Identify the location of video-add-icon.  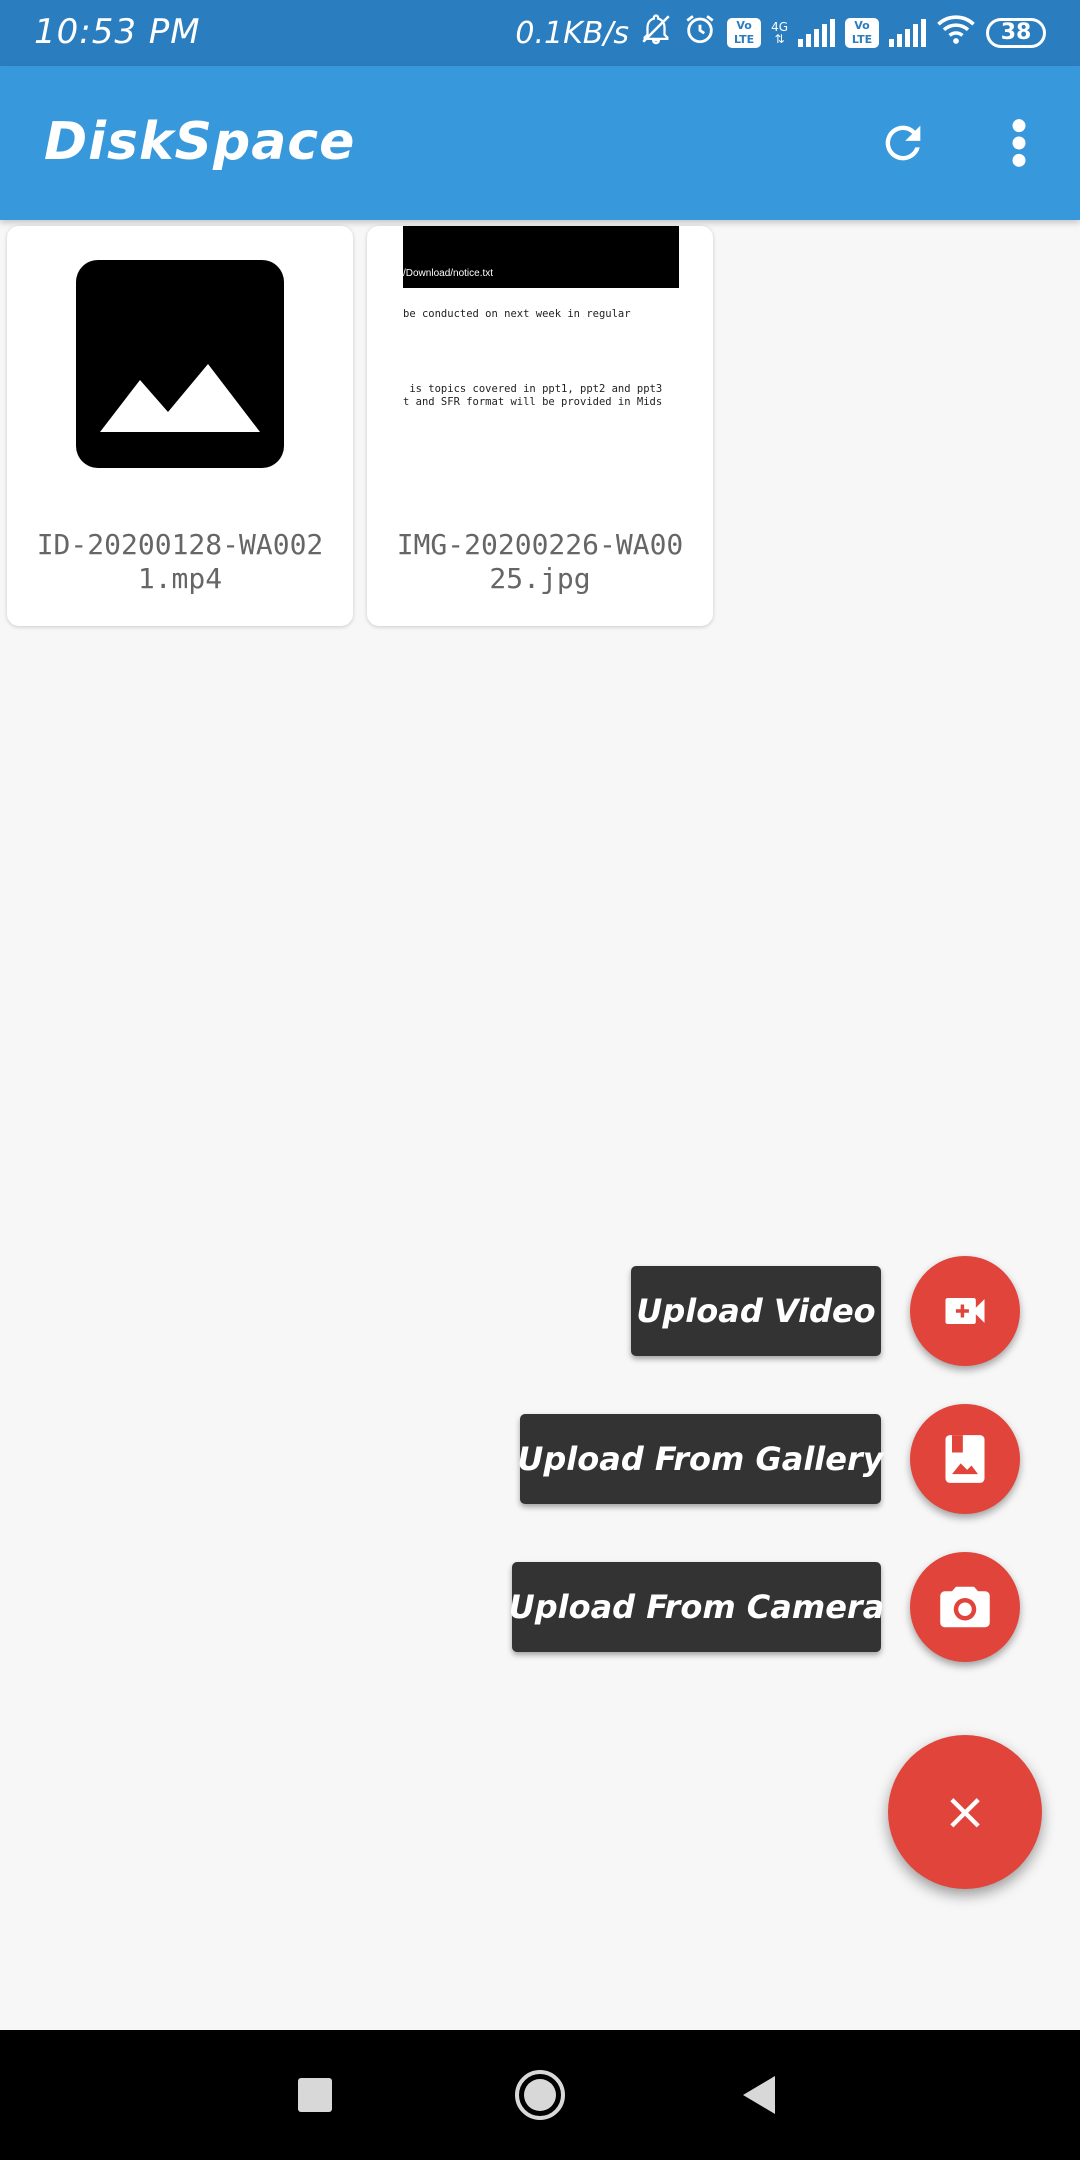
(965, 1311).